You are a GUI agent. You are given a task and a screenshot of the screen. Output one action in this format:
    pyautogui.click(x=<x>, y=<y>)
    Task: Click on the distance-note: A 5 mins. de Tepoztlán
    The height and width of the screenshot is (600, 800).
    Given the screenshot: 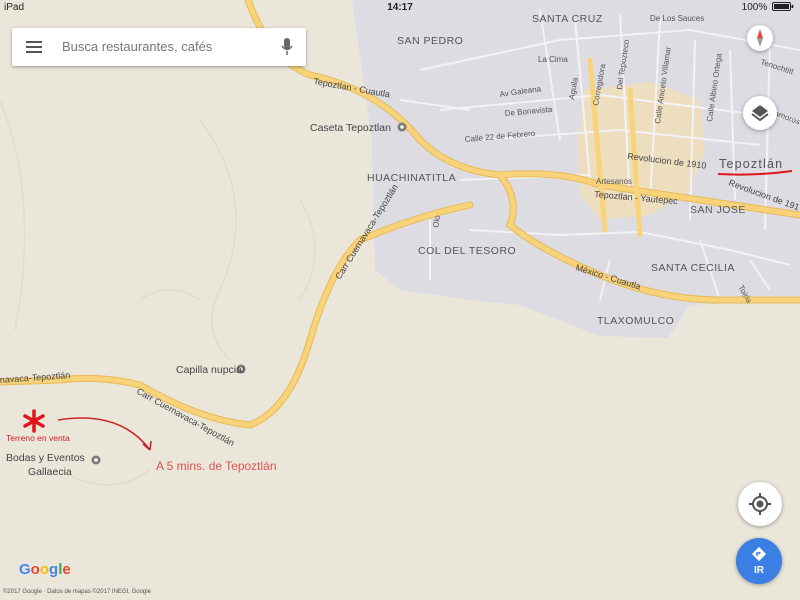 What is the action you would take?
    pyautogui.click(x=216, y=466)
    